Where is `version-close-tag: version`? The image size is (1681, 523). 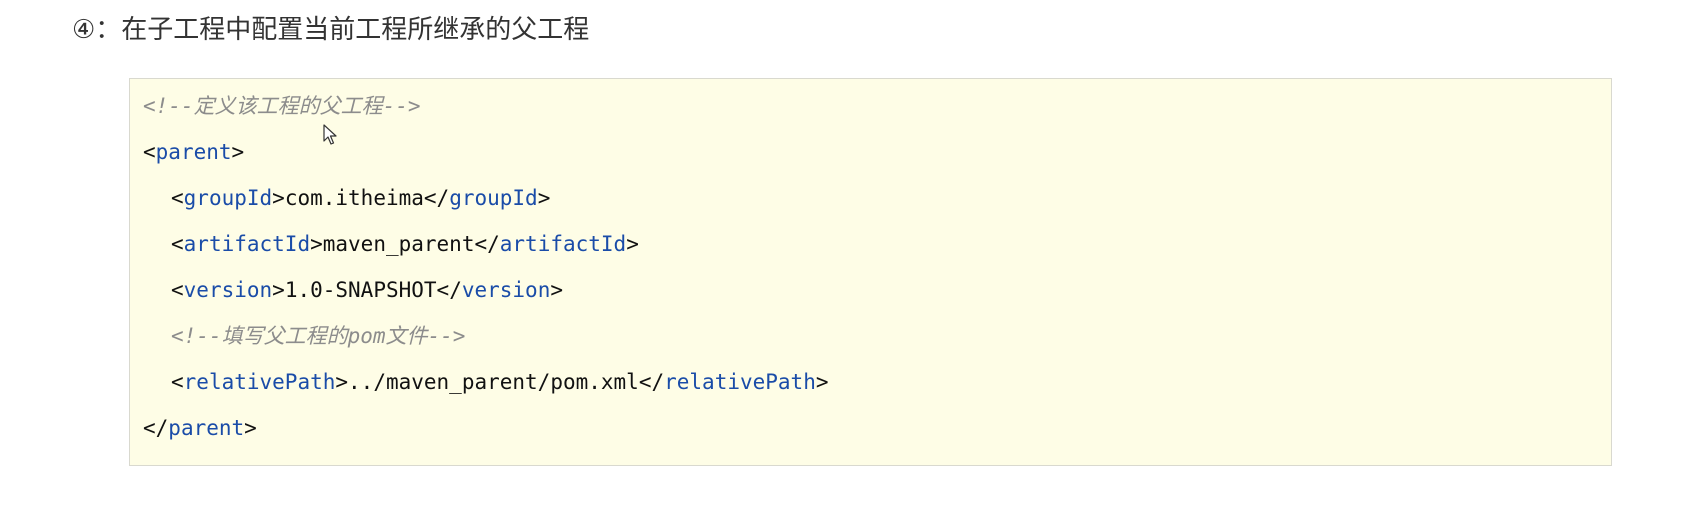 version-close-tag: version is located at coordinates (506, 290).